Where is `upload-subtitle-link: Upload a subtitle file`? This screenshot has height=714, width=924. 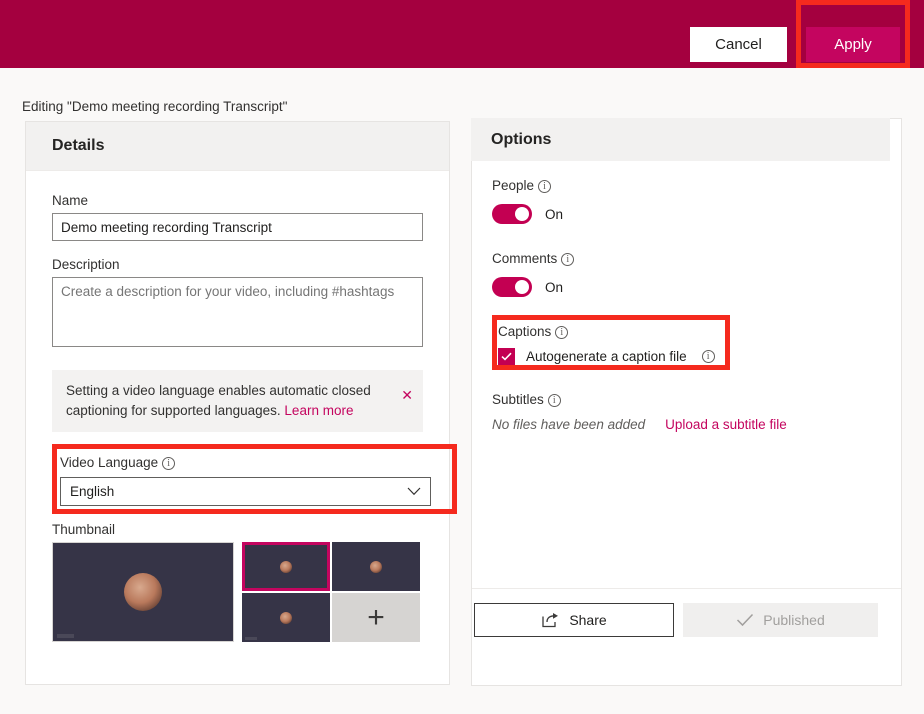
upload-subtitle-link: Upload a subtitle file is located at coordinates (726, 424).